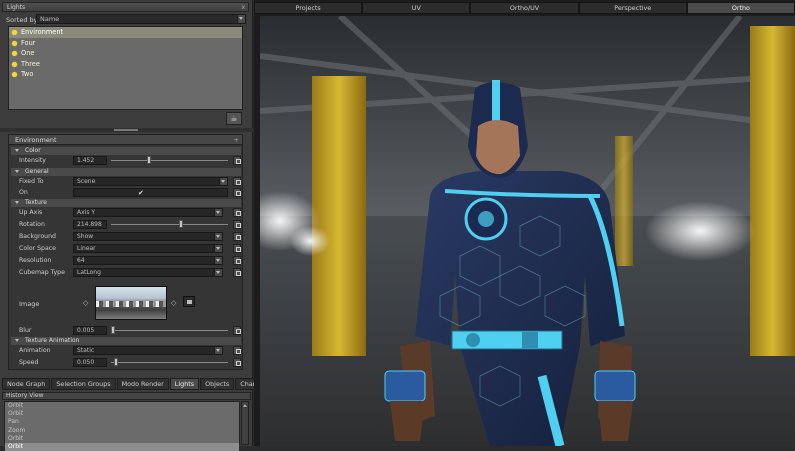 The width and height of the screenshot is (795, 451). What do you see at coordinates (310, 241) in the screenshot?
I see `light-glow` at bounding box center [310, 241].